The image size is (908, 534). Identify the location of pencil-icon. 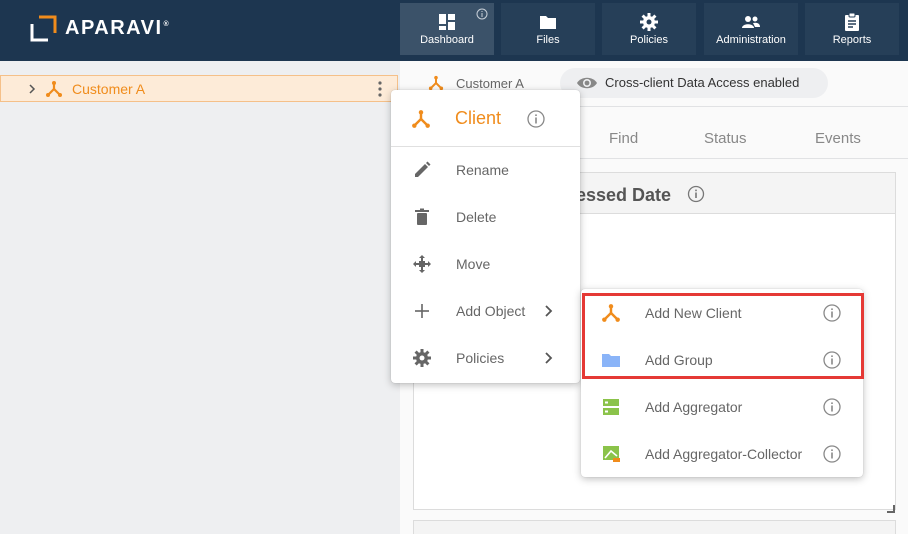
(423, 169).